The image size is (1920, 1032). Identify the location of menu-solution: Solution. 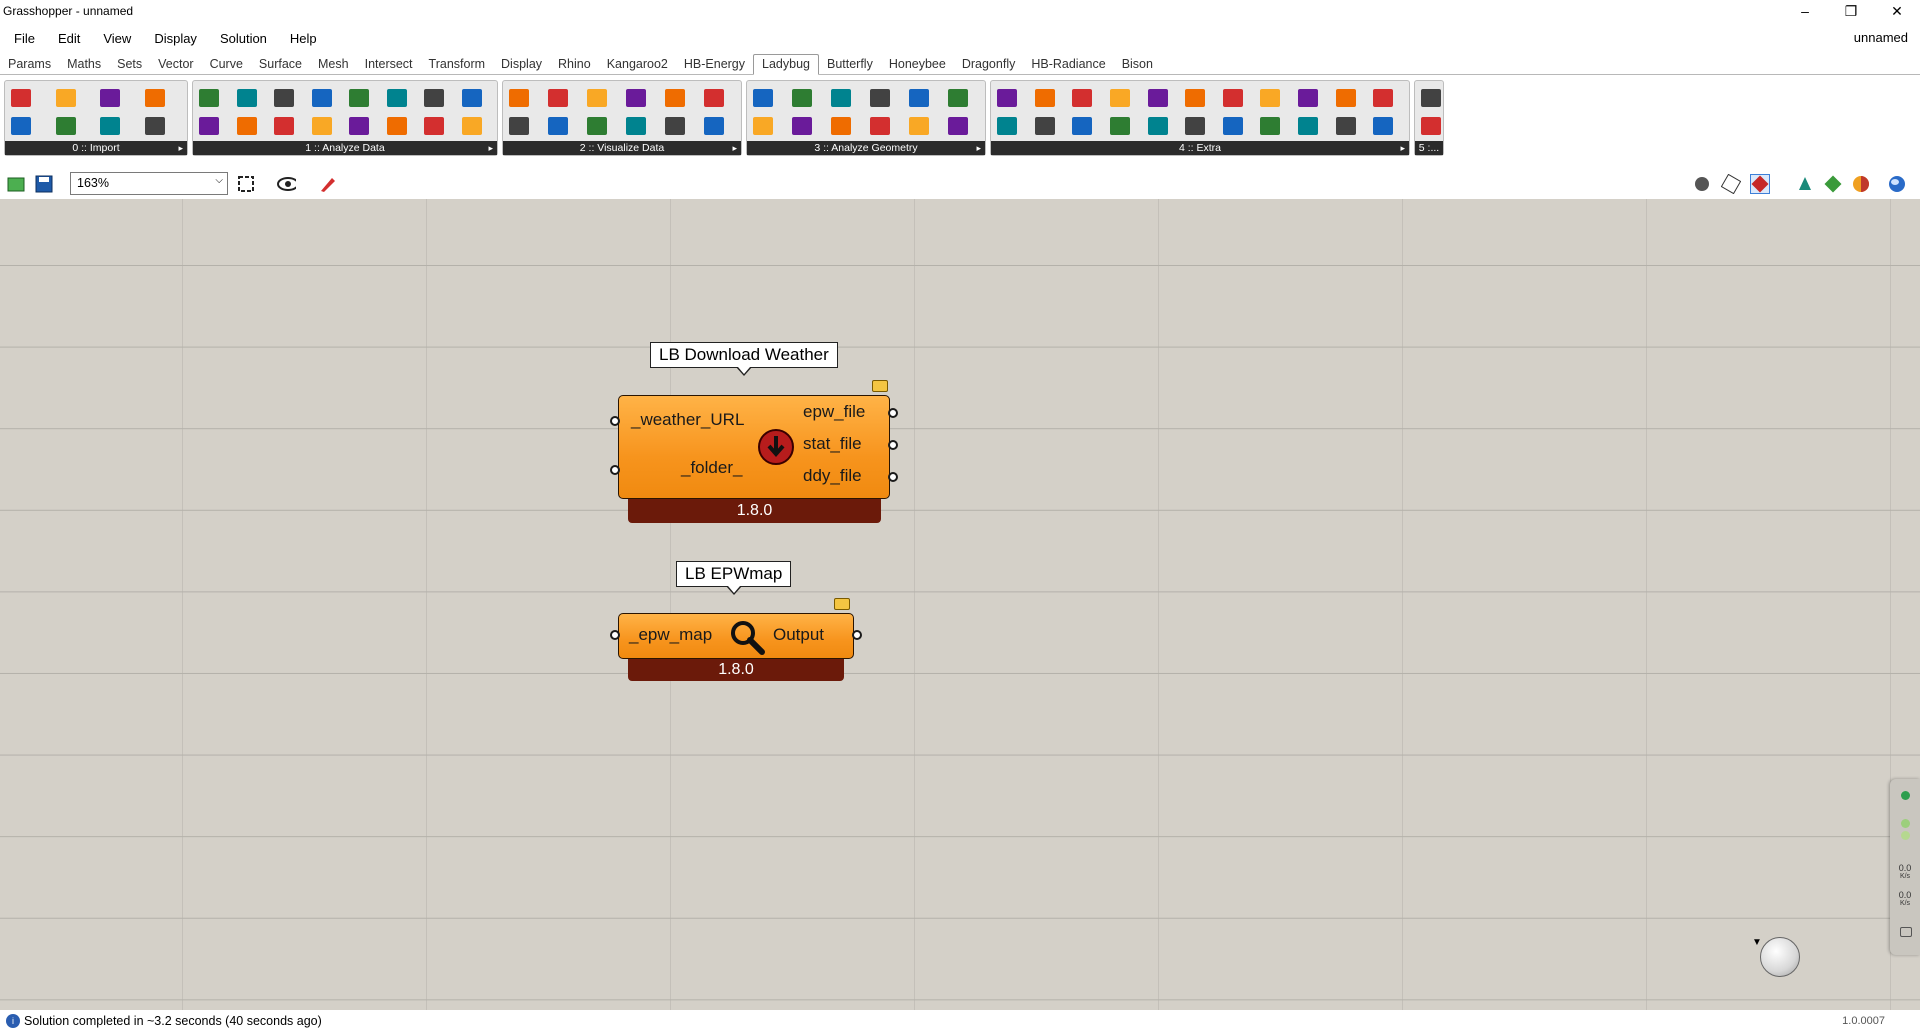
(241, 38).